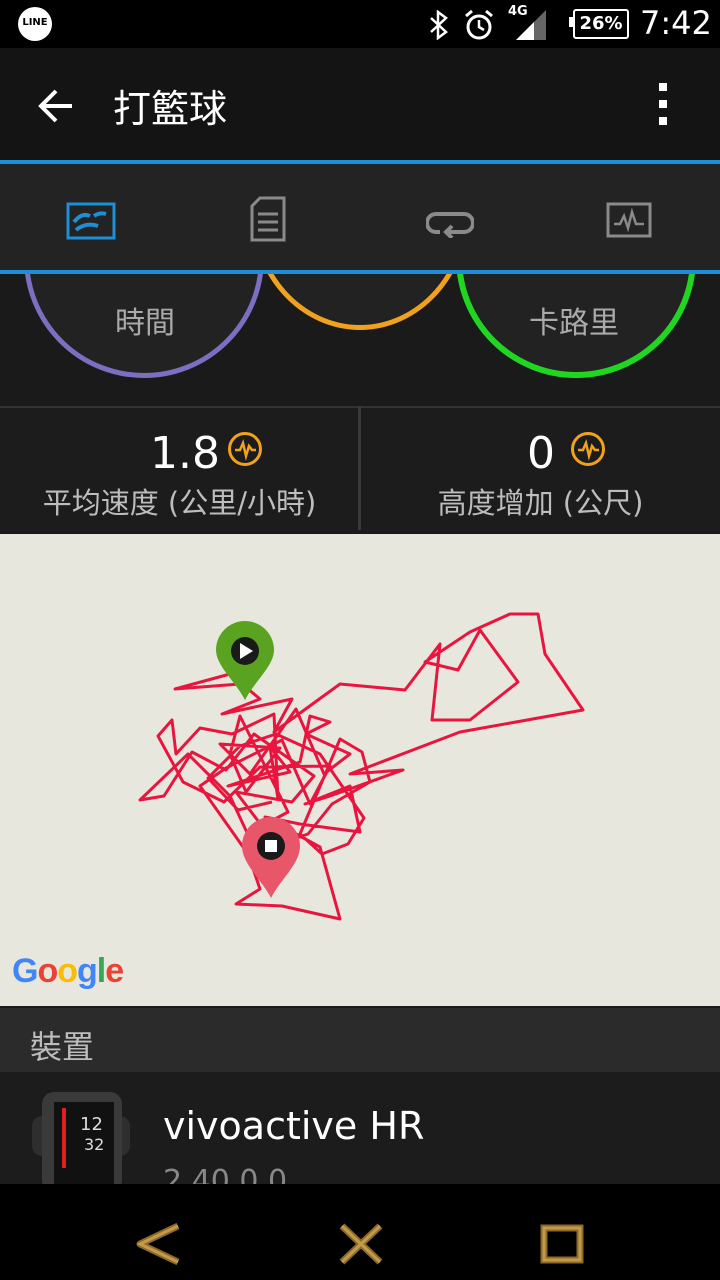 The image size is (720, 1280). I want to click on line-app-icon: LINE, so click(35, 24).